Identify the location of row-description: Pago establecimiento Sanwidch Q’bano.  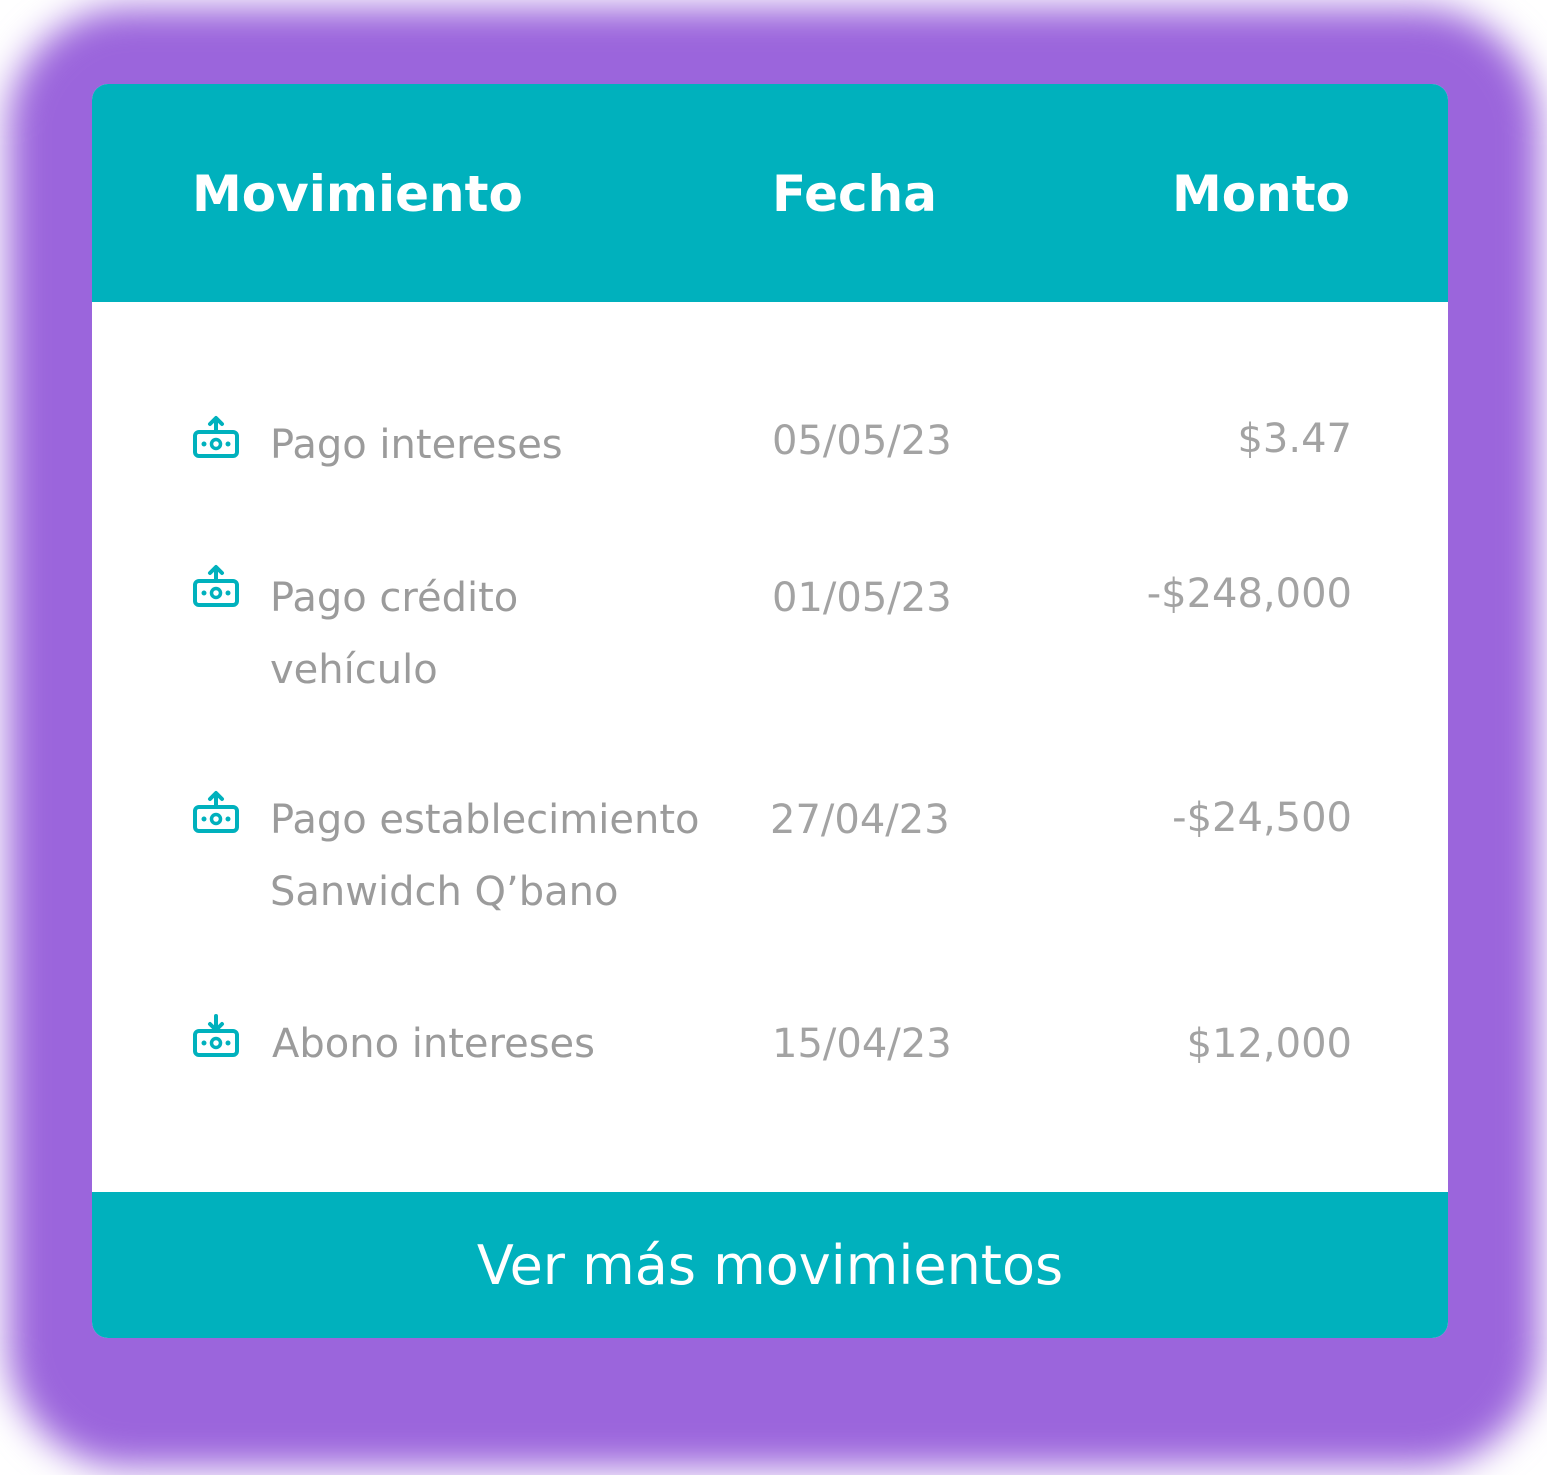
(485, 856).